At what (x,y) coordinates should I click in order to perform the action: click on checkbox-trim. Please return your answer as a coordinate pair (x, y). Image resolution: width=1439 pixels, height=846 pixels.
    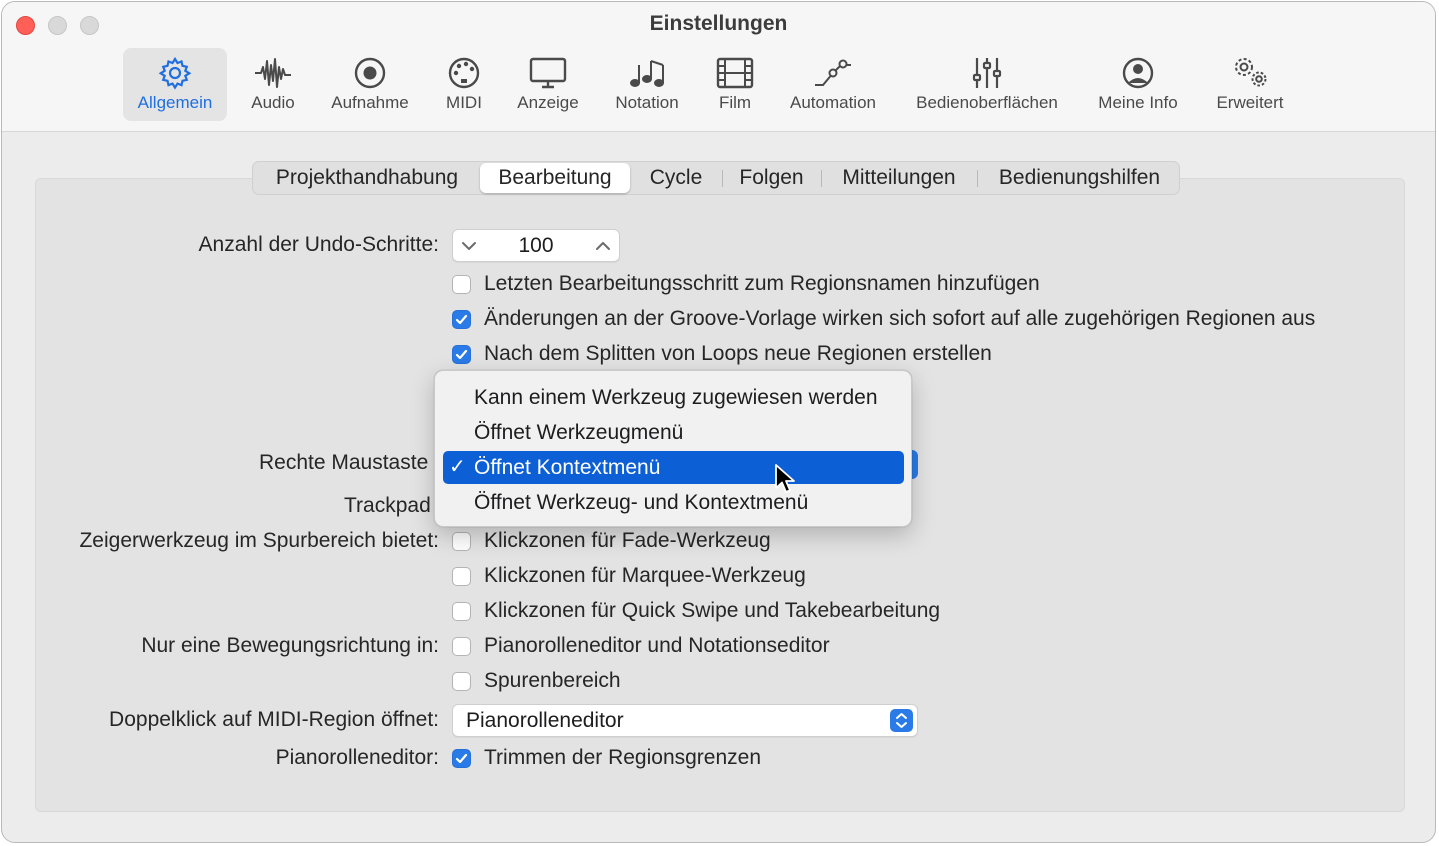
    Looking at the image, I should click on (461, 758).